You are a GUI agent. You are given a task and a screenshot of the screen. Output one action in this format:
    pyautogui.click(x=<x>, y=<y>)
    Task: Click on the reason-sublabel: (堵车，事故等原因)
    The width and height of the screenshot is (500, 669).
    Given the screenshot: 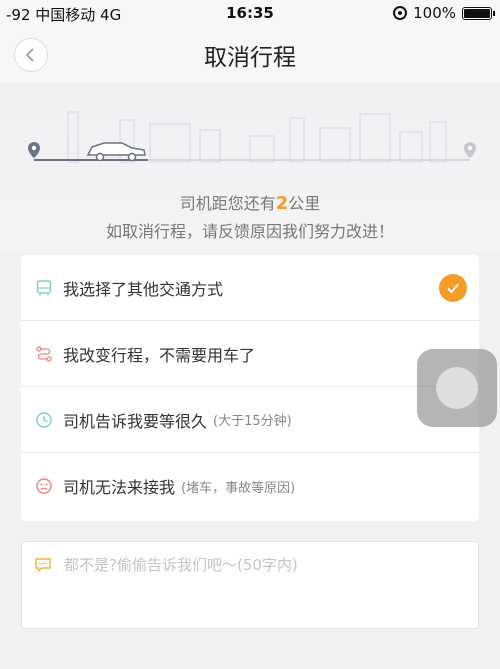 What is the action you would take?
    pyautogui.click(x=238, y=488)
    